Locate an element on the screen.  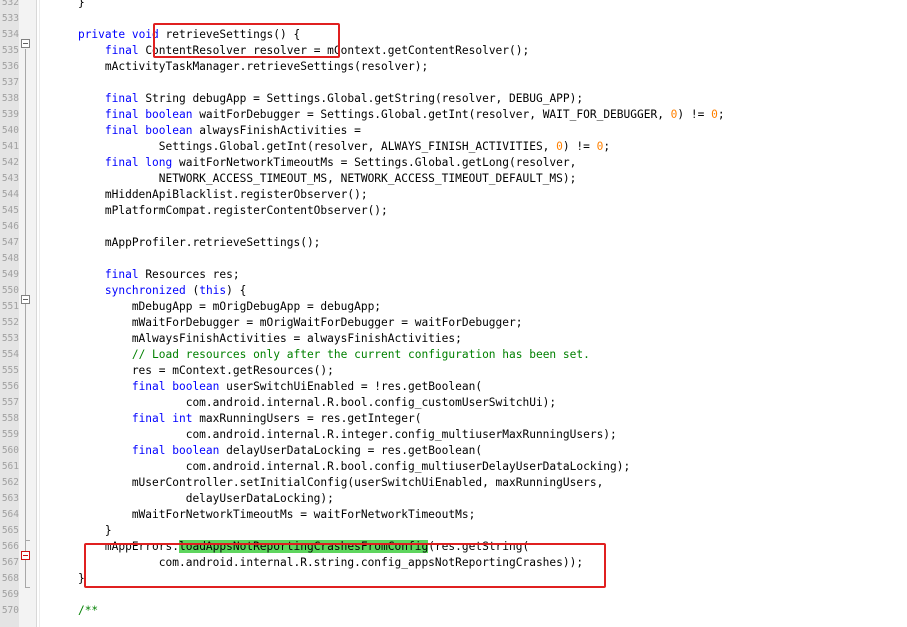
code-line: 533 is located at coordinates (453, 19).